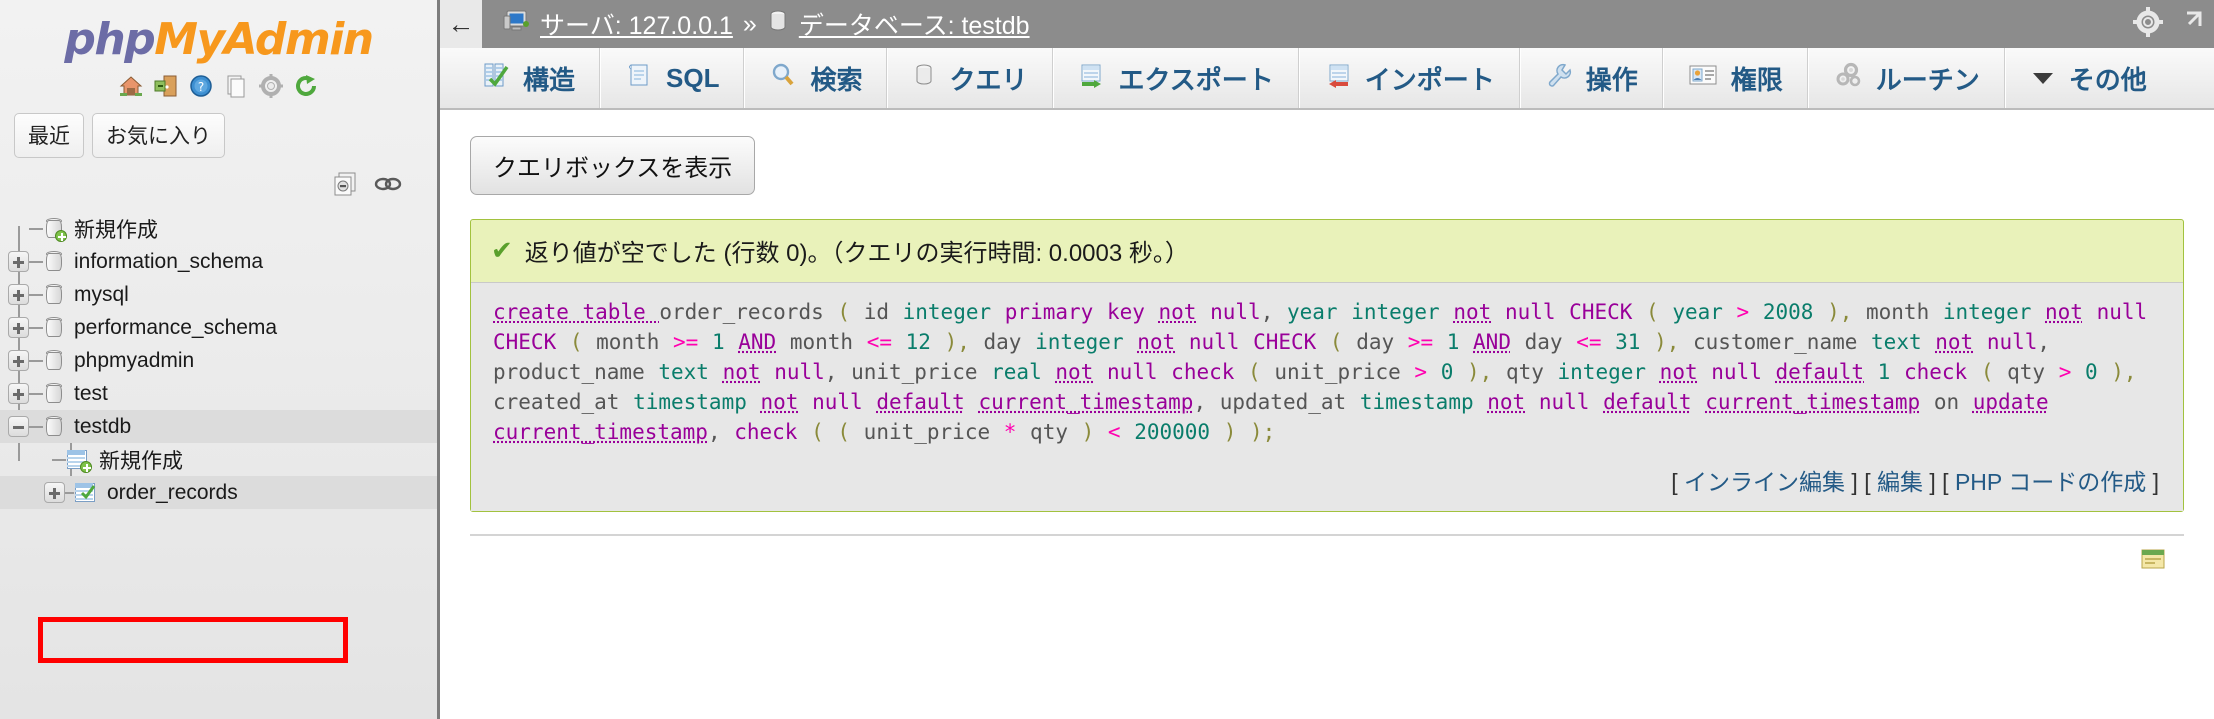 The height and width of the screenshot is (719, 2214). I want to click on tab-search: 検索, so click(816, 78).